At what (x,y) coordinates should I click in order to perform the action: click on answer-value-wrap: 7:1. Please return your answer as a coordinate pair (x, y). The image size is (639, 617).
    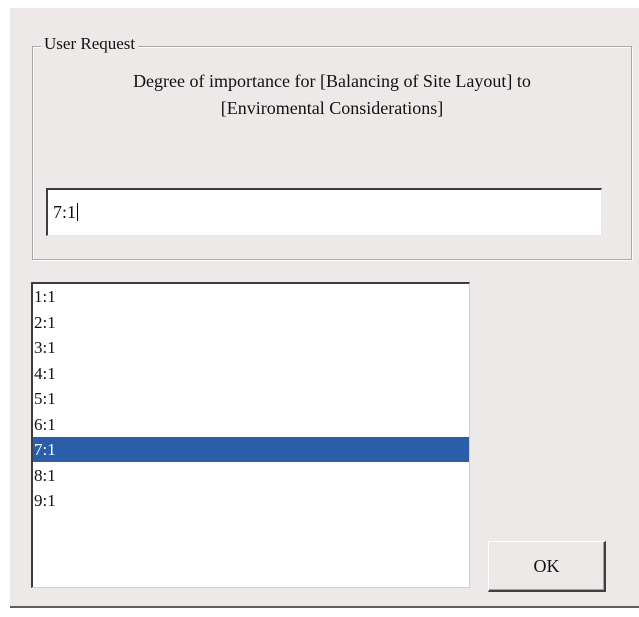
    Looking at the image, I should click on (66, 212).